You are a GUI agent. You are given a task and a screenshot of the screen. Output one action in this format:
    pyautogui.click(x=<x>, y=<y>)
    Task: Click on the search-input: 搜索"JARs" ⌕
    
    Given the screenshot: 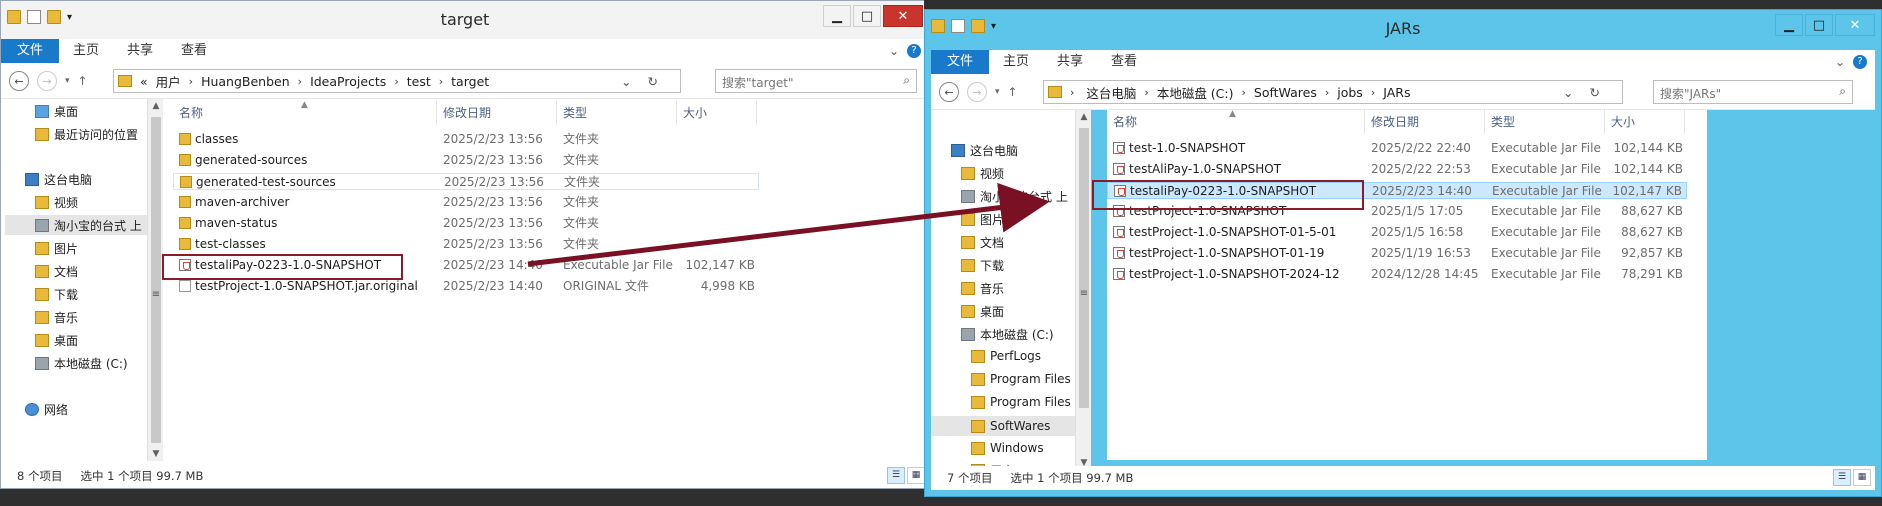 What is the action you would take?
    pyautogui.click(x=1753, y=92)
    